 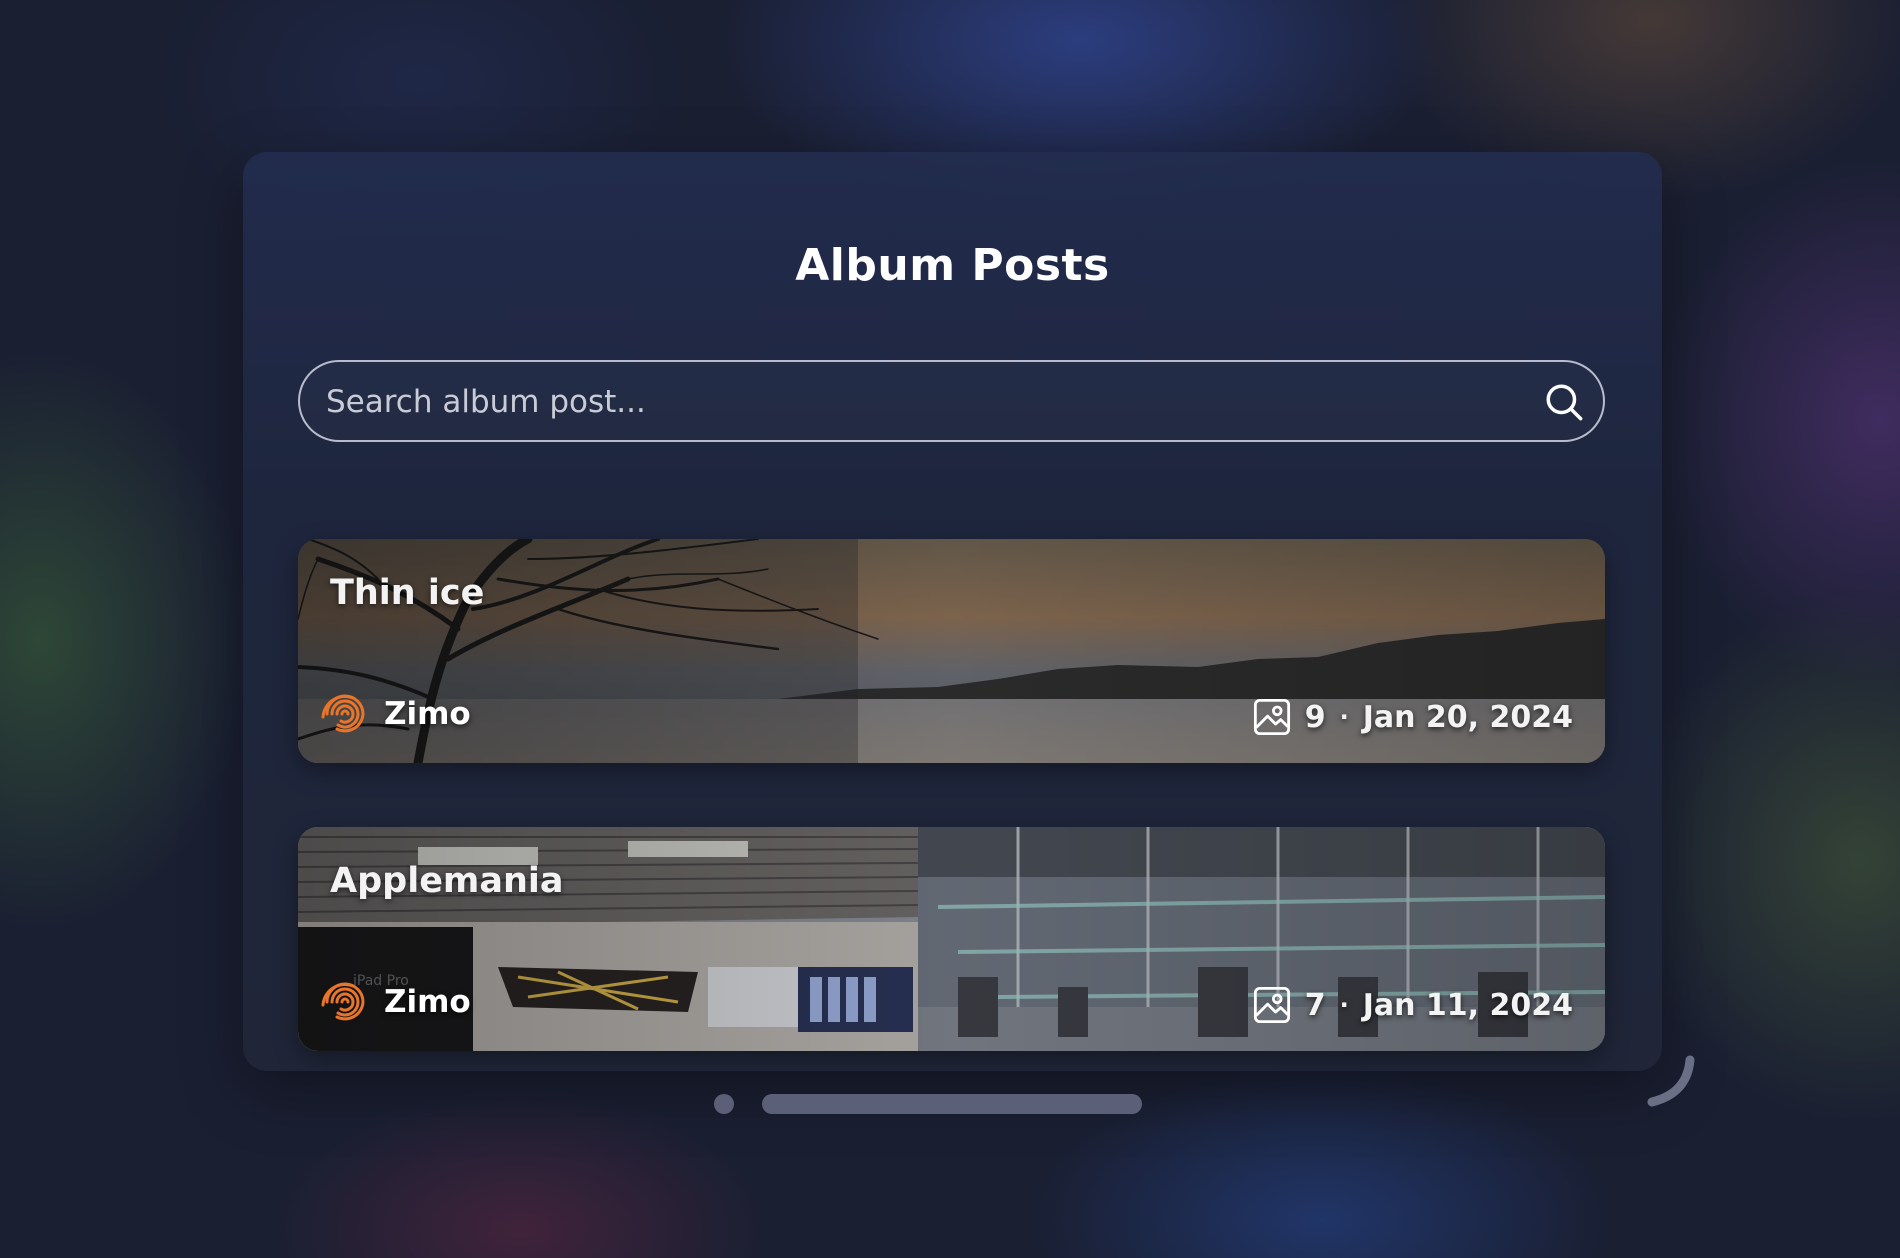 What do you see at coordinates (1315, 717) in the screenshot?
I see `photo-count: 9` at bounding box center [1315, 717].